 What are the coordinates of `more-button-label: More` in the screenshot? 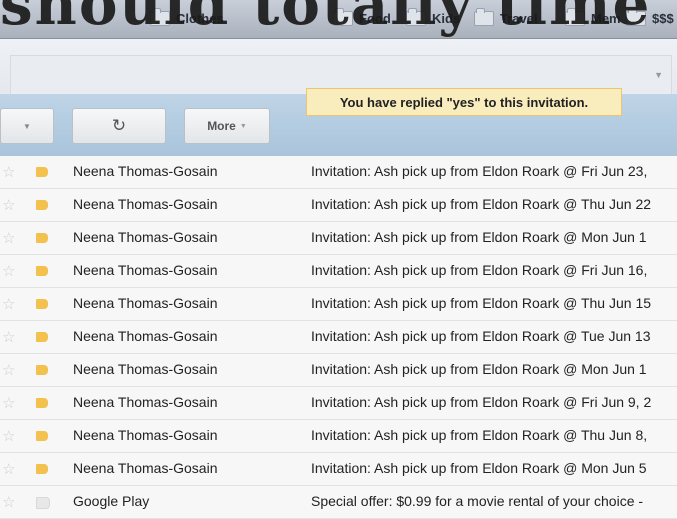 It's located at (221, 126).